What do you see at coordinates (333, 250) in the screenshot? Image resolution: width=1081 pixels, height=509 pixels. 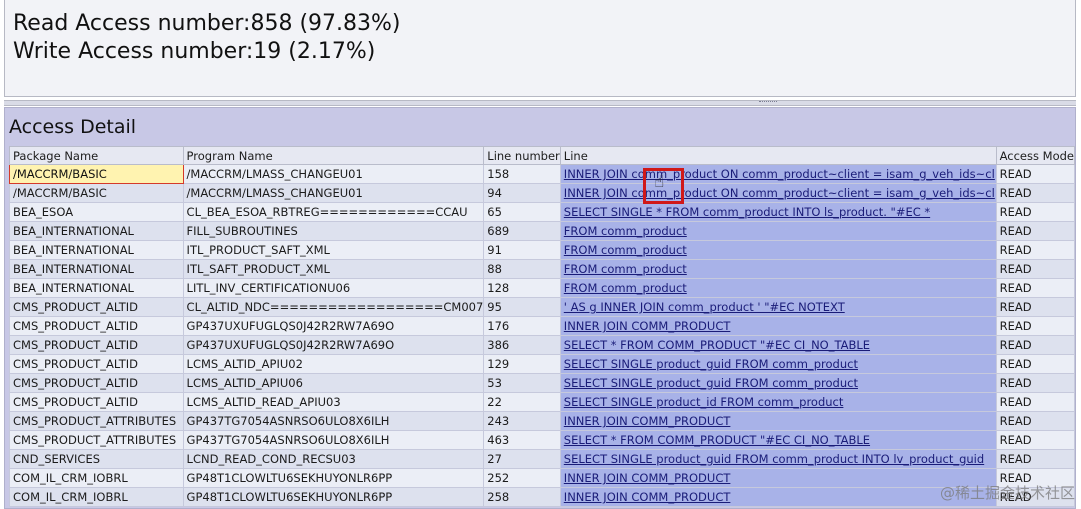 I see `cell-program-name: ITL_PRODUCT_SAFT_XML` at bounding box center [333, 250].